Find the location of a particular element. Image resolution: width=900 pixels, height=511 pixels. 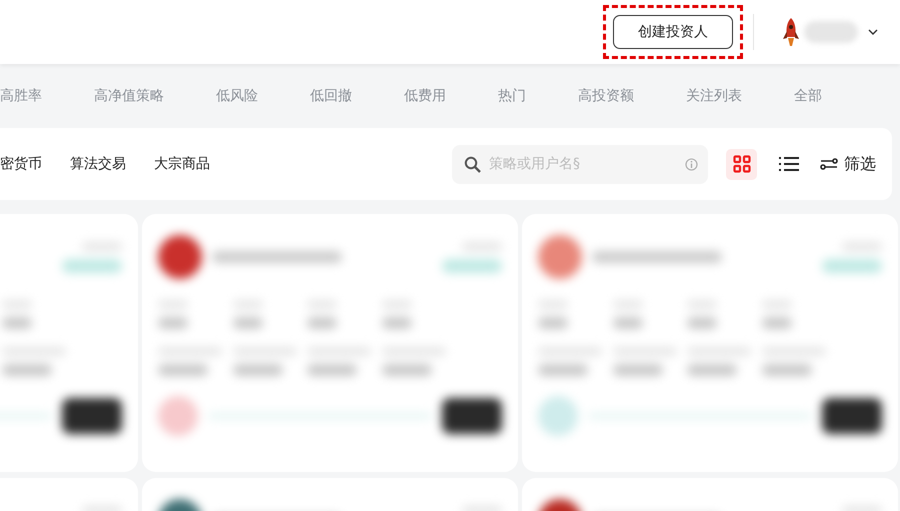

rocket-avatar-icon is located at coordinates (791, 32).